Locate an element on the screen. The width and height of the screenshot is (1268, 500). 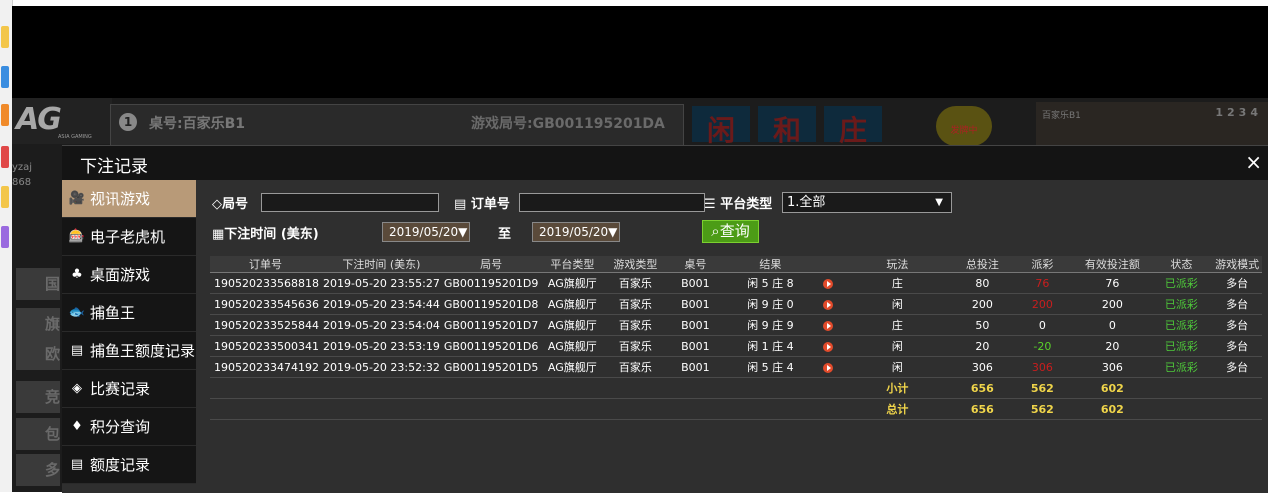
col-play: 玩法 is located at coordinates (897, 264).